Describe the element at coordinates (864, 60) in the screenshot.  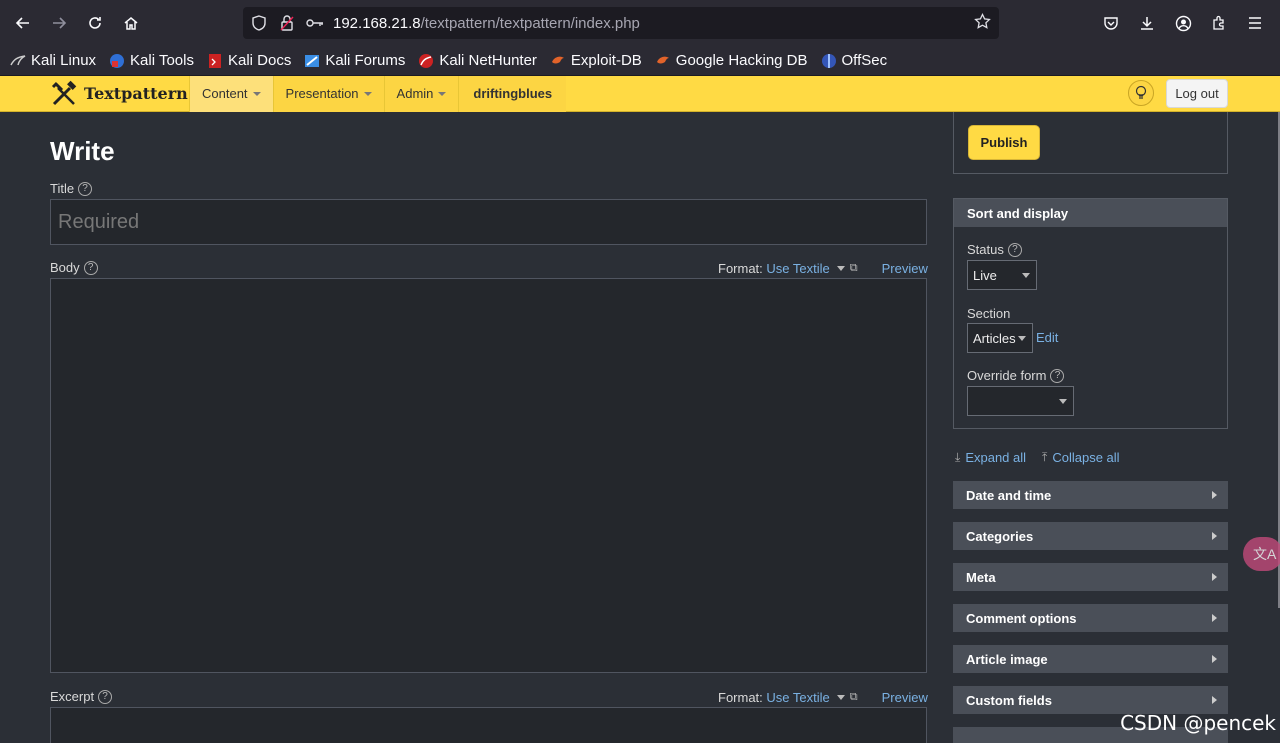
I see `bookmark-label: OffSec` at that location.